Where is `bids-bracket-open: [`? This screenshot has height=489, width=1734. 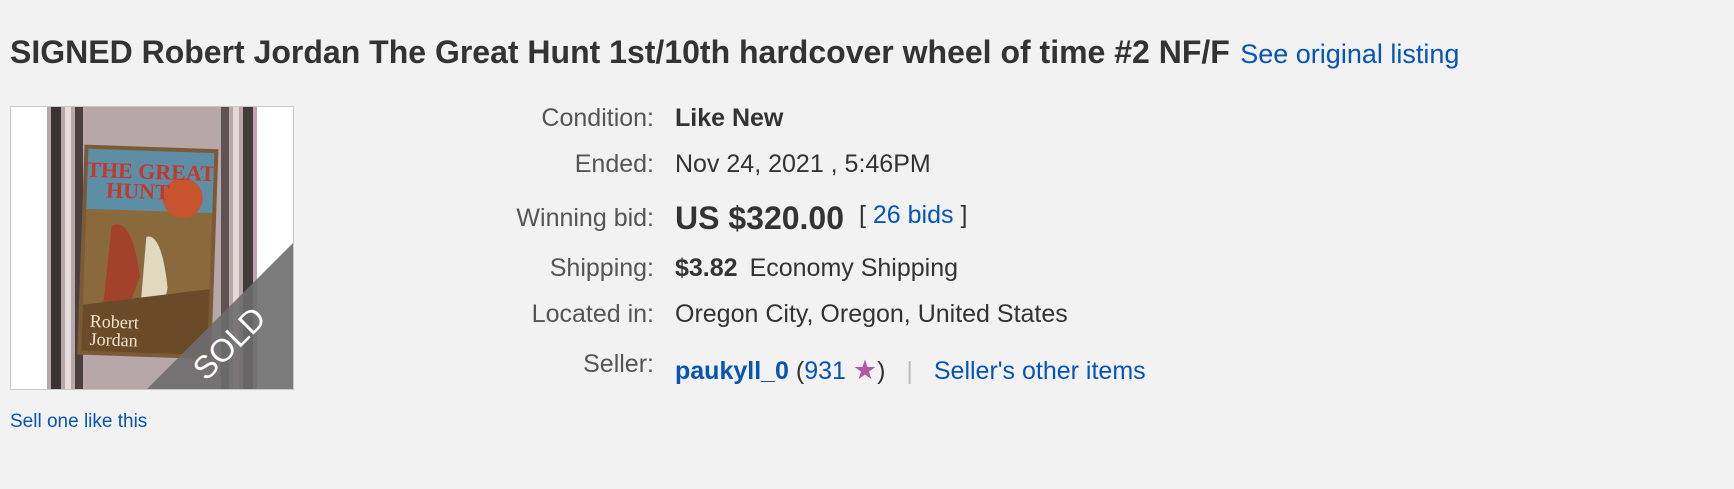 bids-bracket-open: [ is located at coordinates (862, 215).